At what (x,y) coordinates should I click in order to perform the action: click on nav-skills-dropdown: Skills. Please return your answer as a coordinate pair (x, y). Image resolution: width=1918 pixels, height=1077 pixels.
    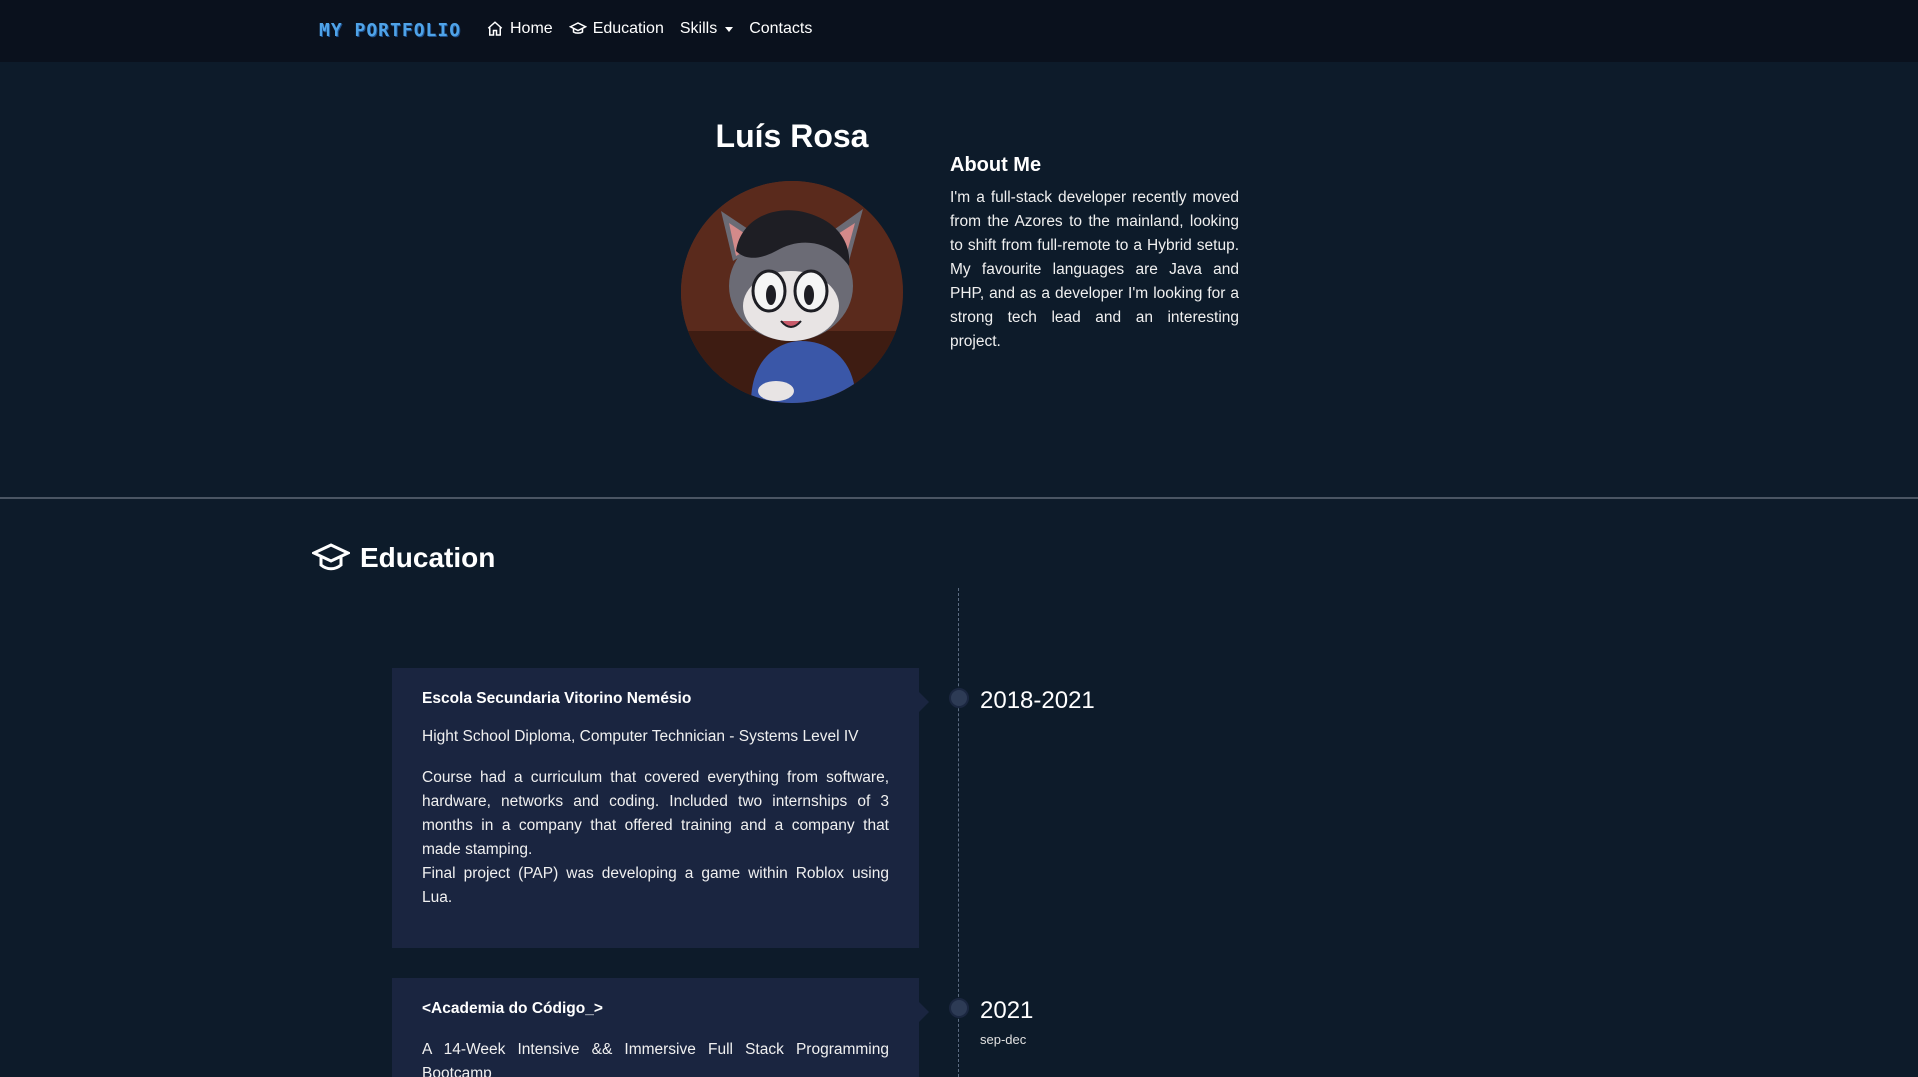
    Looking at the image, I should click on (706, 29).